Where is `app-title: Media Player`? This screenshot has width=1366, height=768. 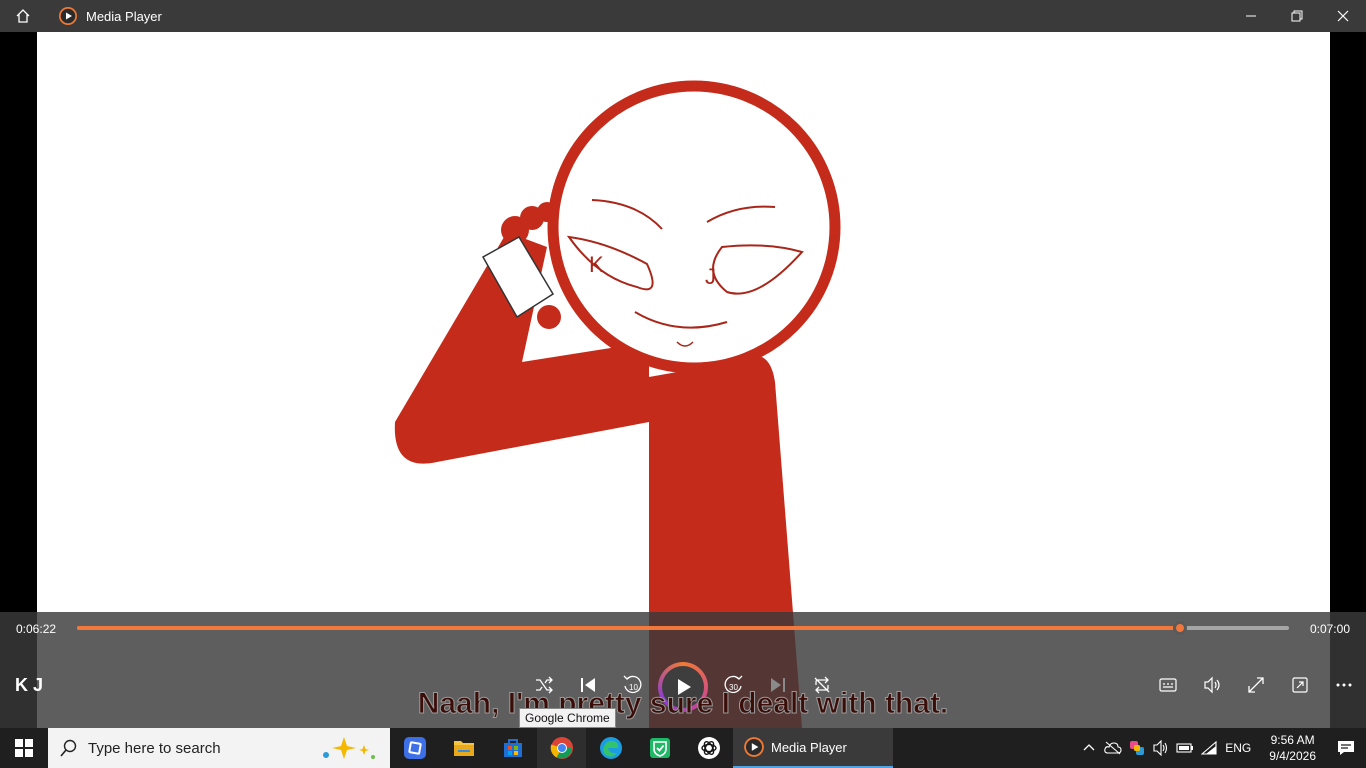 app-title: Media Player is located at coordinates (124, 16).